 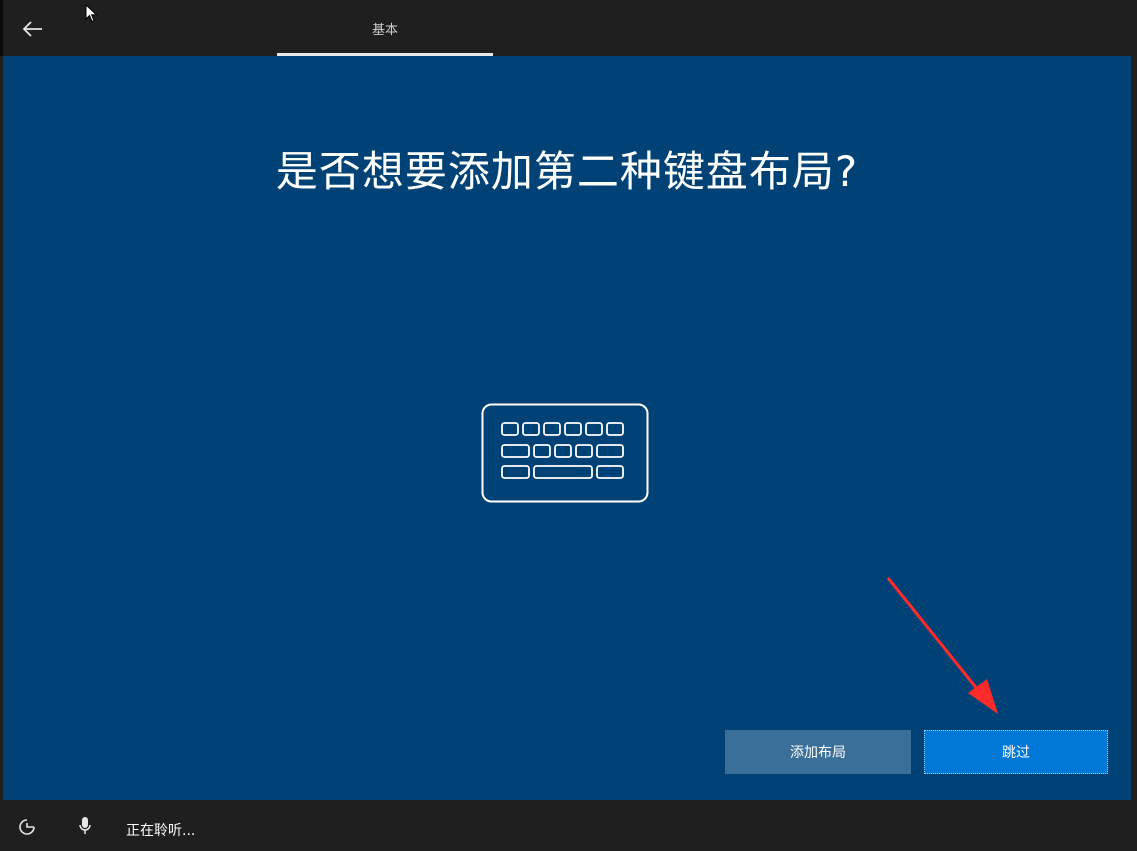 What do you see at coordinates (27, 827) in the screenshot?
I see `ease-of-access-icon` at bounding box center [27, 827].